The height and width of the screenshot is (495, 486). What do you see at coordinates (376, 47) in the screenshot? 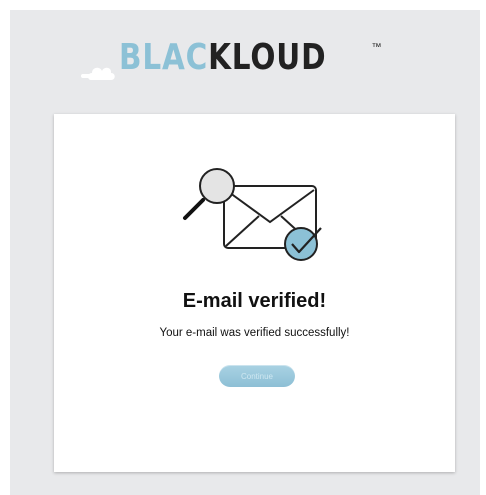
I see `trademark-symbol: ™` at bounding box center [376, 47].